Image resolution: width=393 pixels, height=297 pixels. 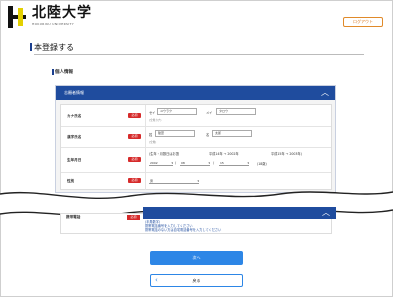 I want to click on kanji-mei-input: 太郎, so click(x=232, y=133).